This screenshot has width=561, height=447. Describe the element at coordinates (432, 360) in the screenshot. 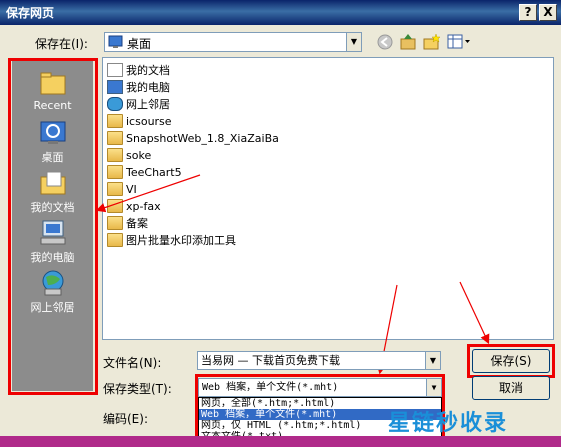

I see `chevron-down-icon: ▼` at that location.